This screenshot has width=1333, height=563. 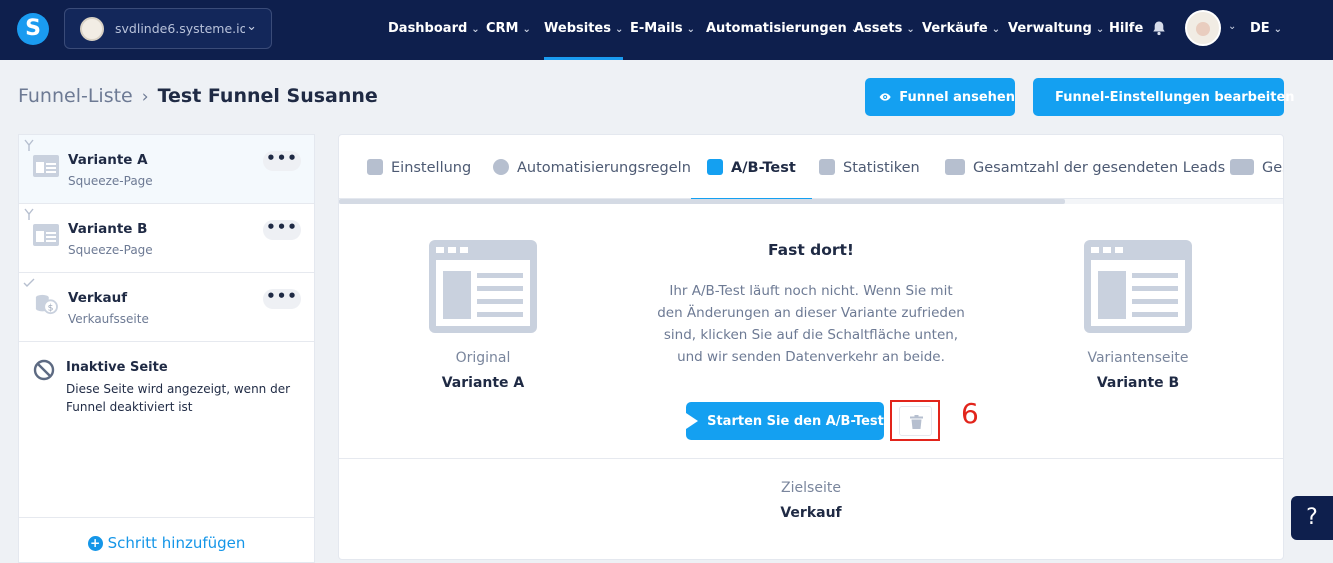 I want to click on inactive-page-title: Inaktive Seite, so click(x=117, y=367).